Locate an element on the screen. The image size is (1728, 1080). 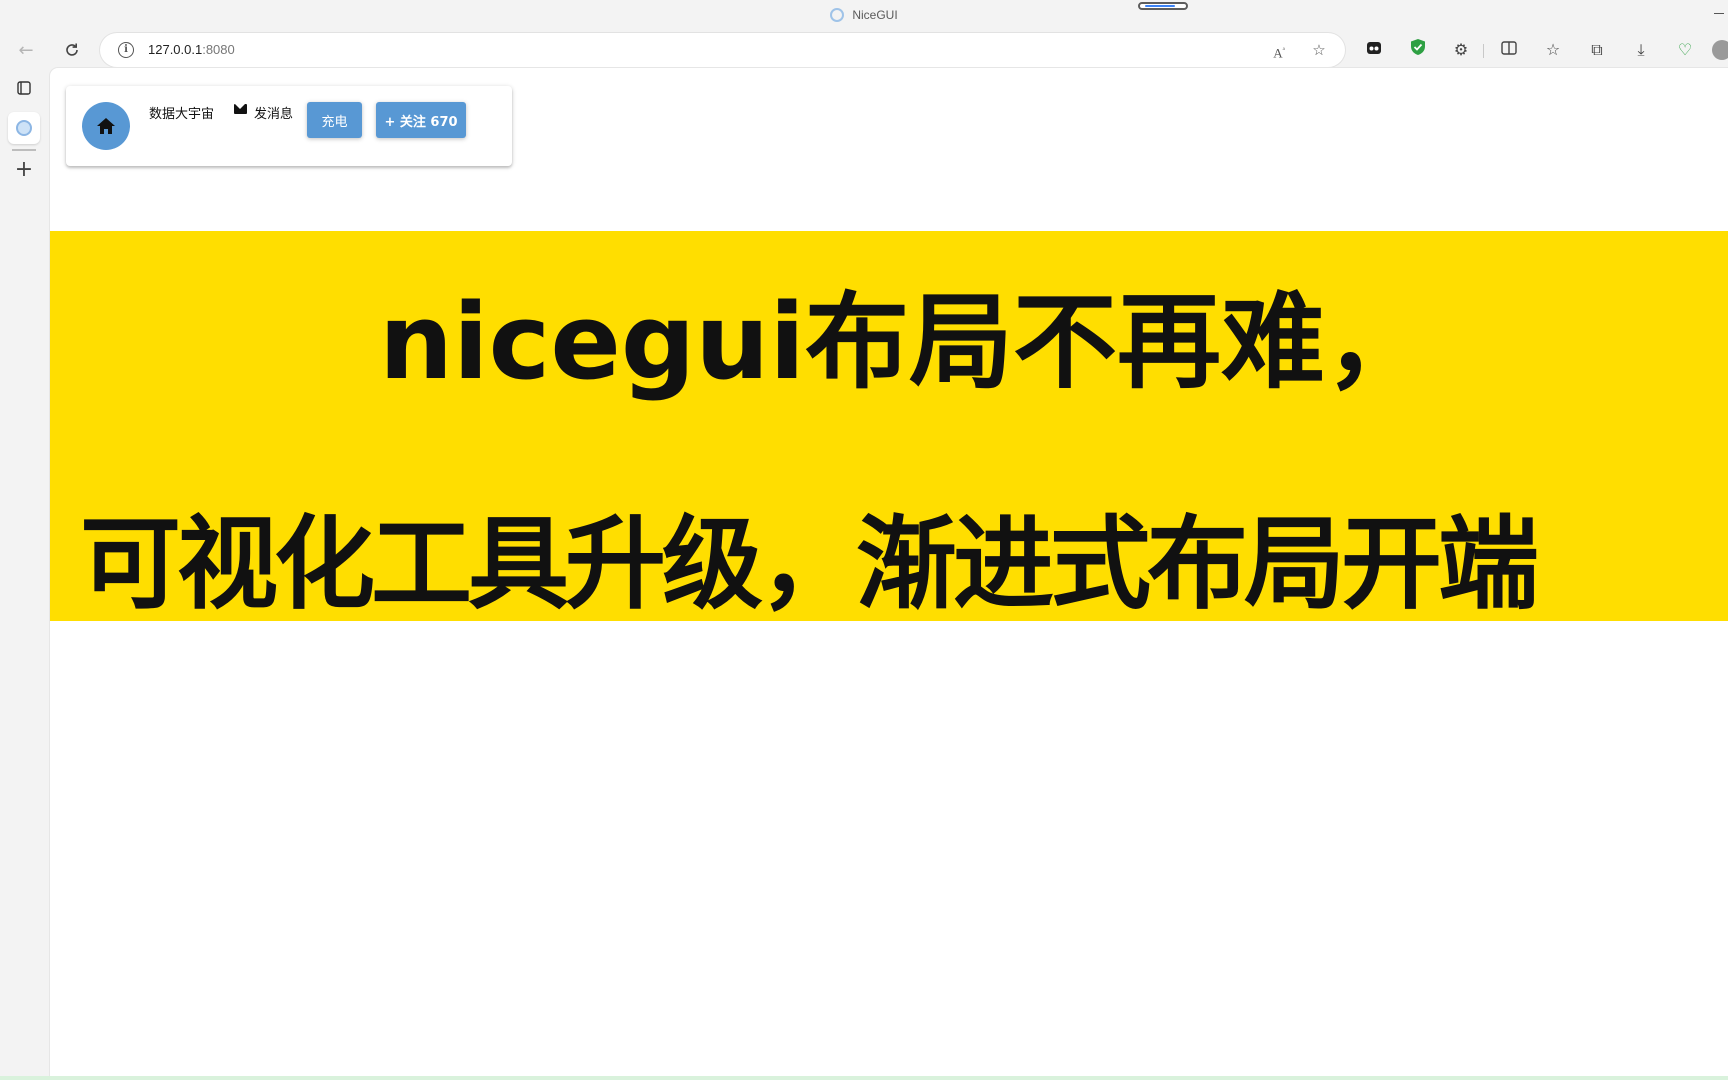
split-screen-icon is located at coordinates (1509, 50).